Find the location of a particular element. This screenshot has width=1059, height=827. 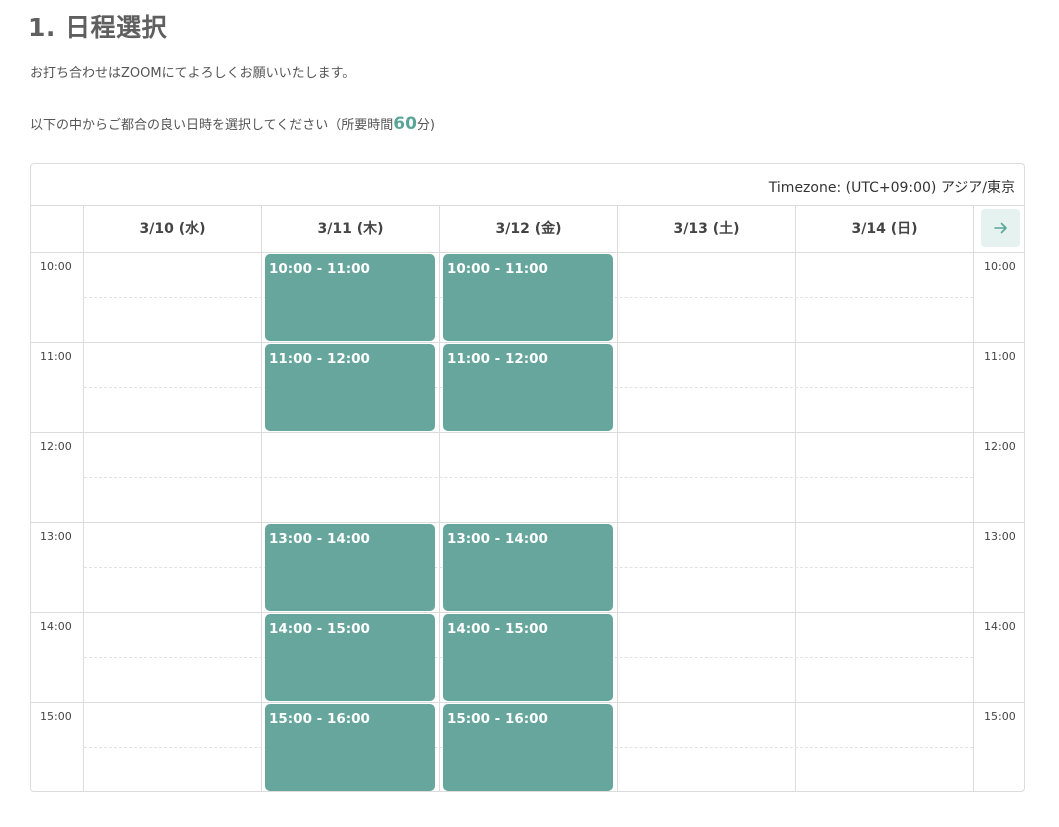

intro-text: お打ち合わせはZOOMにてよろしくお願いいたします。 is located at coordinates (193, 73).